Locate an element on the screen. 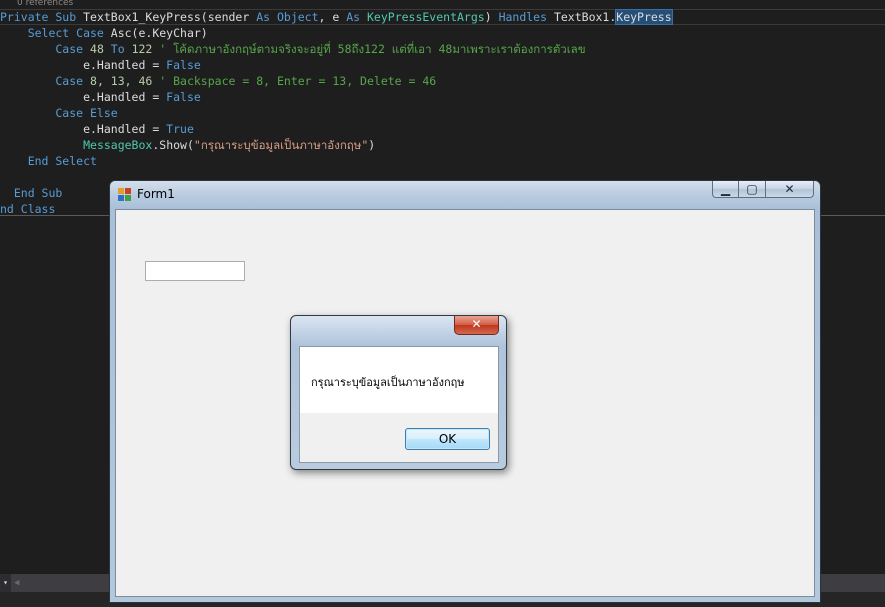 The image size is (885, 607). code-token: TextBox1. is located at coordinates (585, 17).